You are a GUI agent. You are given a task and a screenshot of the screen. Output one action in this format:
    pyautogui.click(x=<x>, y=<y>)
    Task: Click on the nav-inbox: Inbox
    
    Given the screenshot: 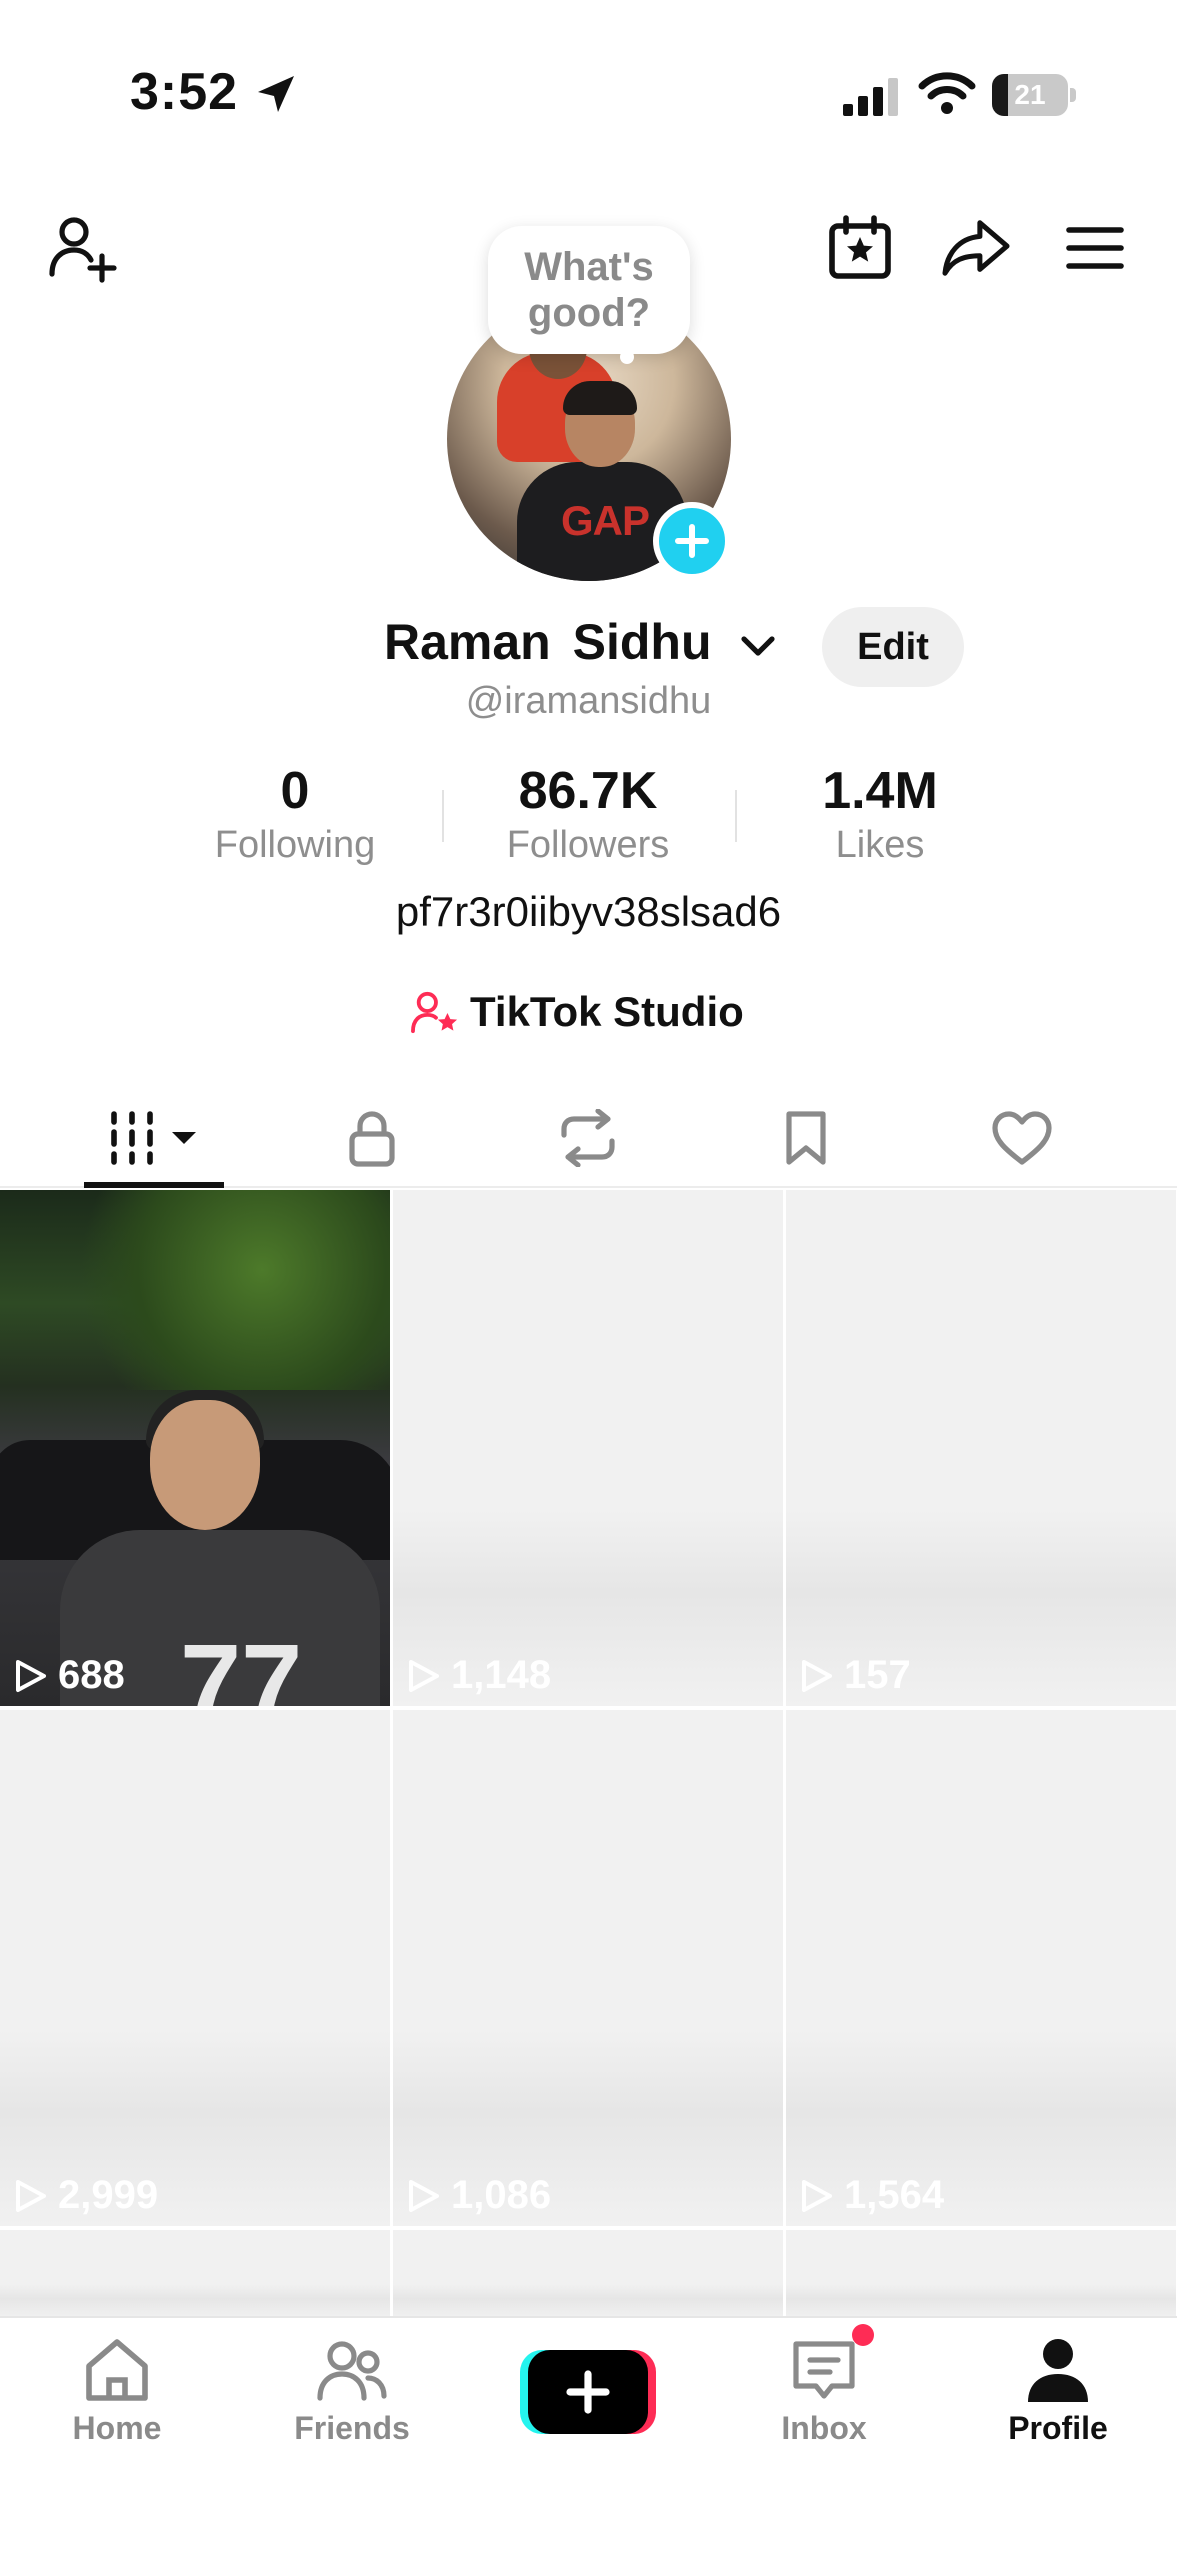 What is the action you would take?
    pyautogui.click(x=824, y=2406)
    